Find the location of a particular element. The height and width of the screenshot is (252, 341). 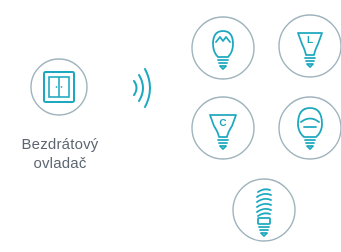

bulb-letter-c: C is located at coordinates (222, 123).